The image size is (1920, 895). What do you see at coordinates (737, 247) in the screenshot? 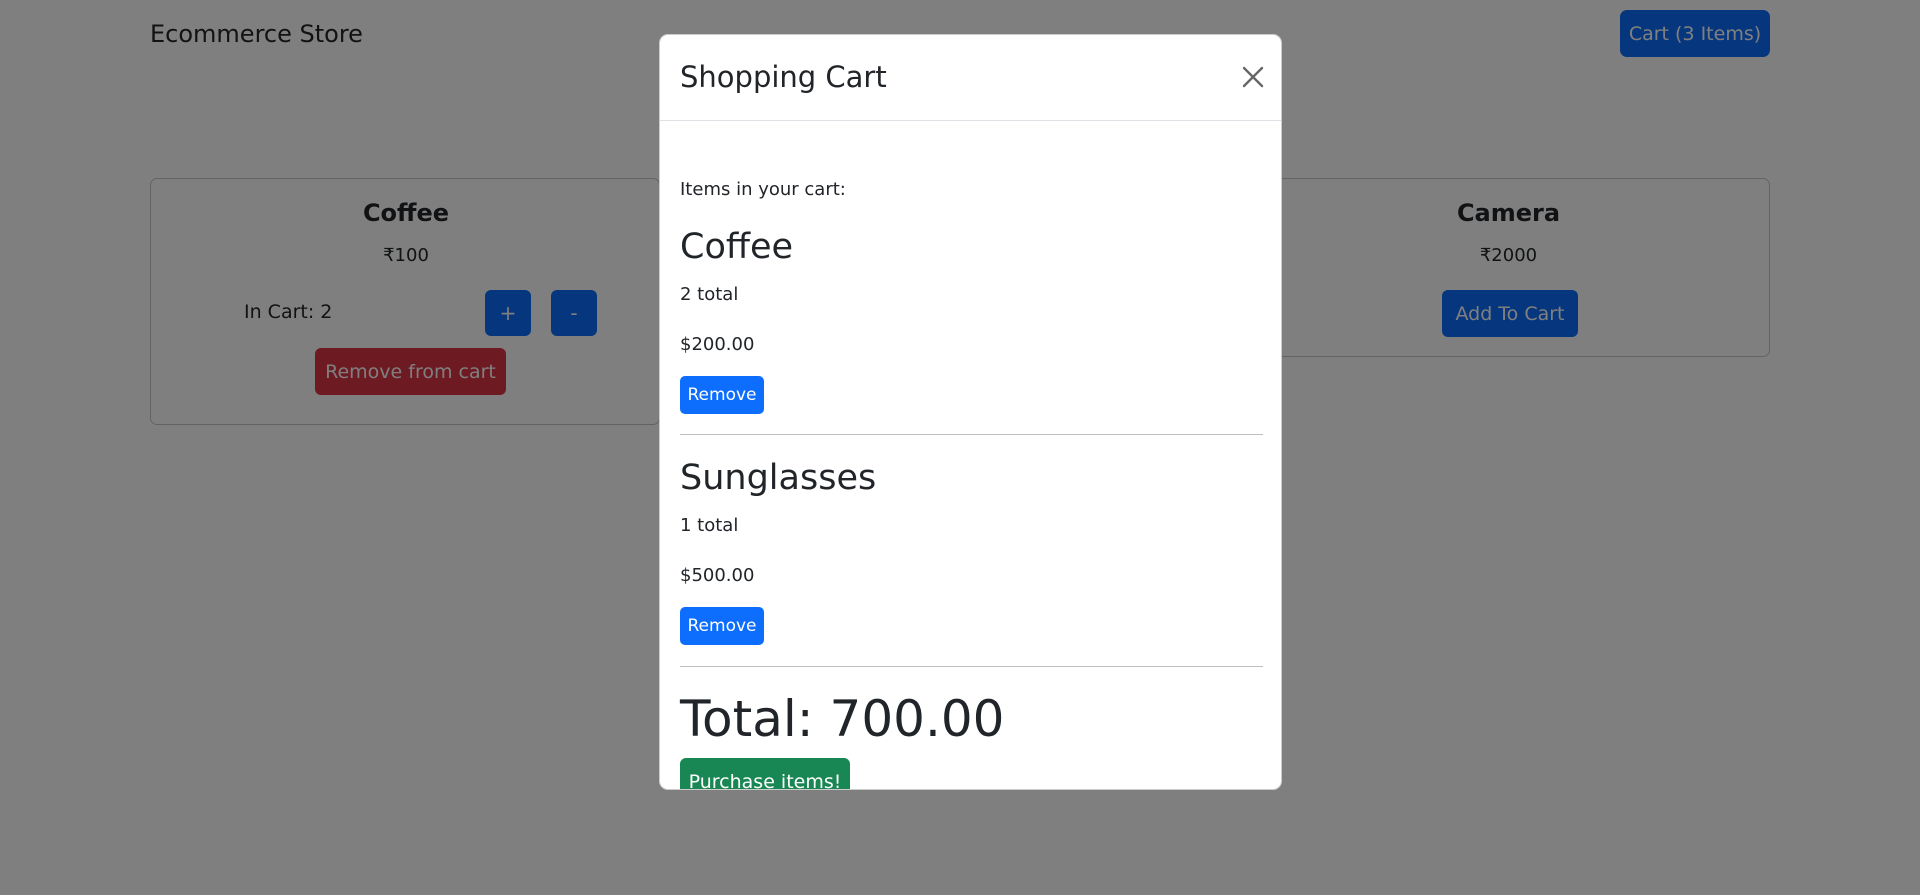
I see `cart-item-name: Coffee` at bounding box center [737, 247].